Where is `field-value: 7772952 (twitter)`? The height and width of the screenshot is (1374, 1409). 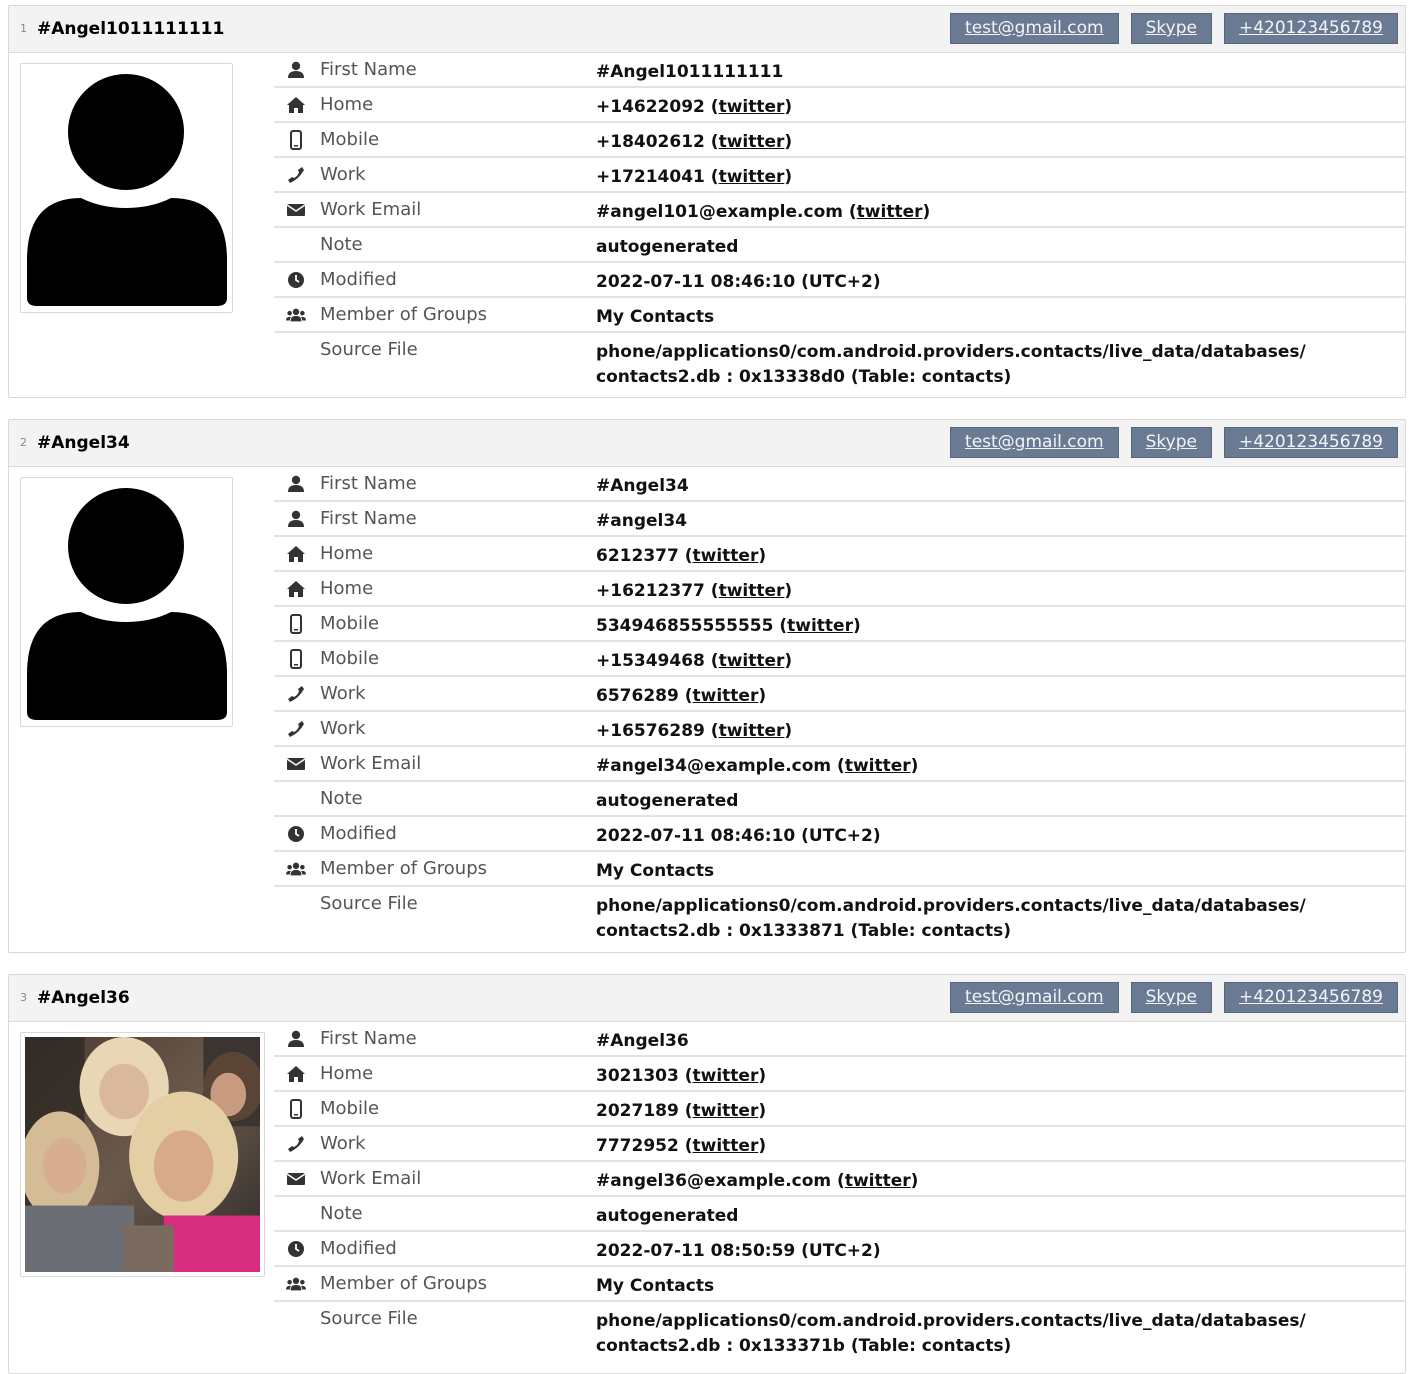
field-value: 7772952 (twitter) is located at coordinates (681, 1146).